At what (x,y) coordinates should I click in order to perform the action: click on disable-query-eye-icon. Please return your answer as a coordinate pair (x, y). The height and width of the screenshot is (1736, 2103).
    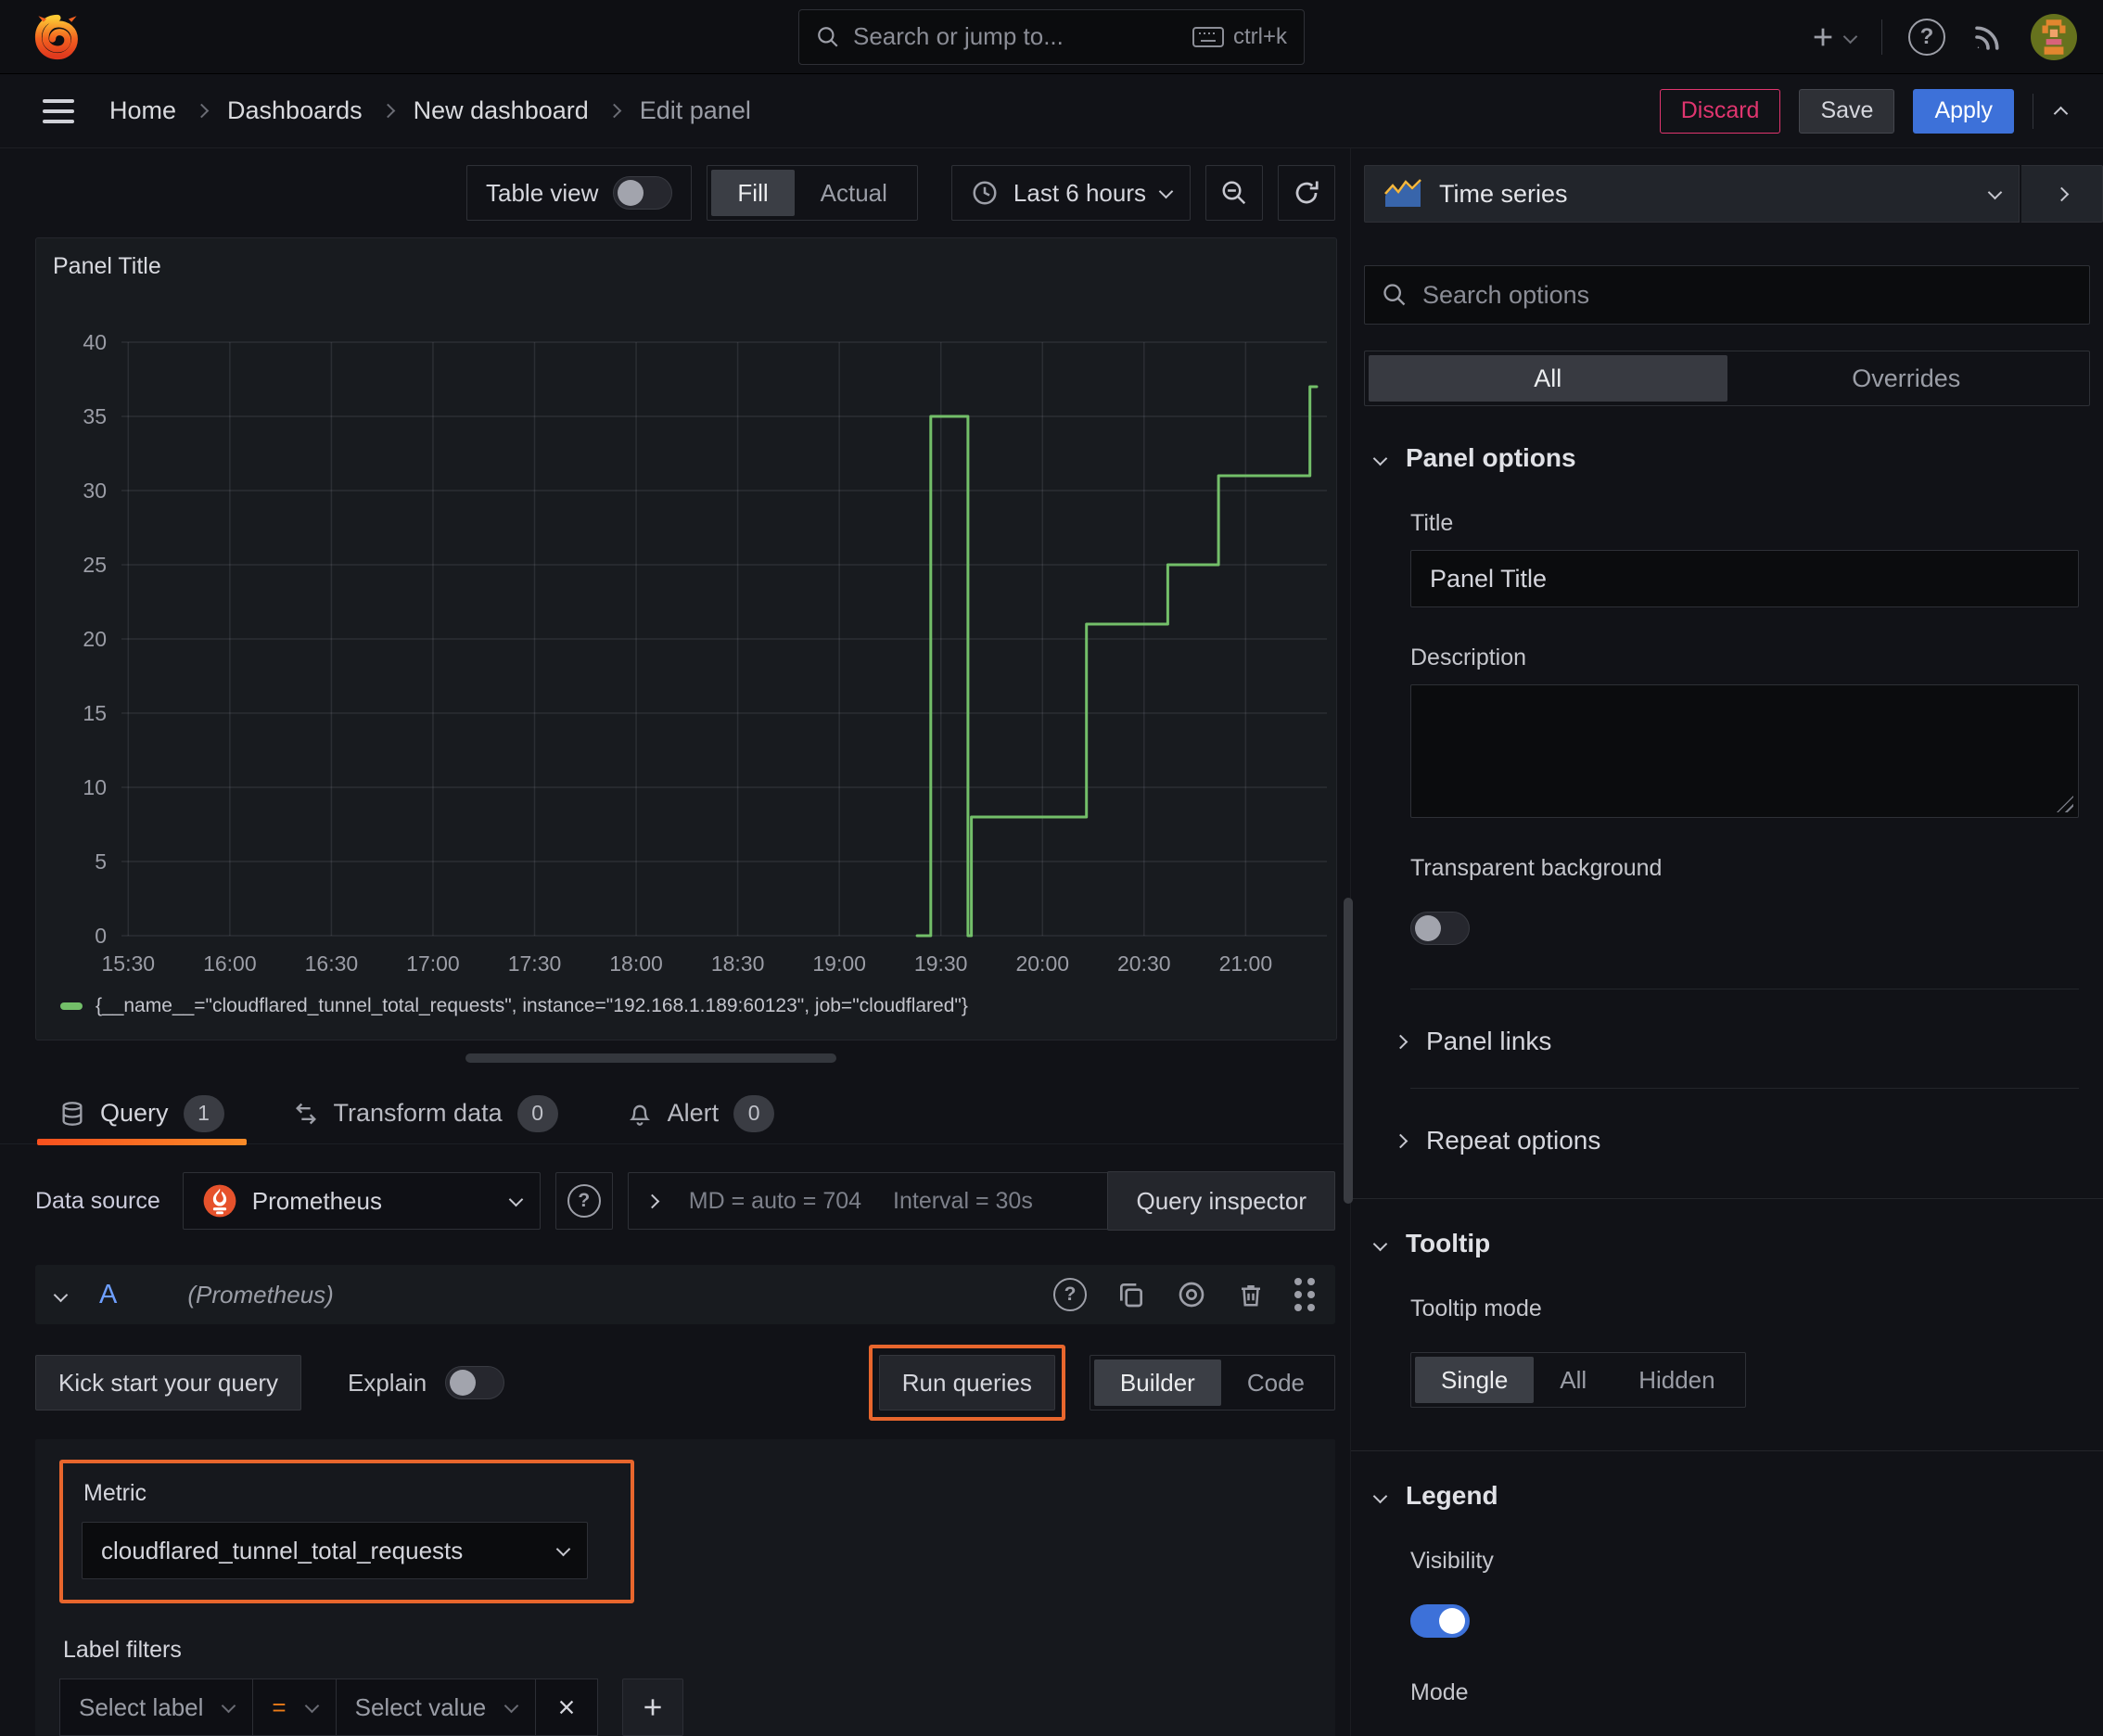
    Looking at the image, I should click on (1191, 1294).